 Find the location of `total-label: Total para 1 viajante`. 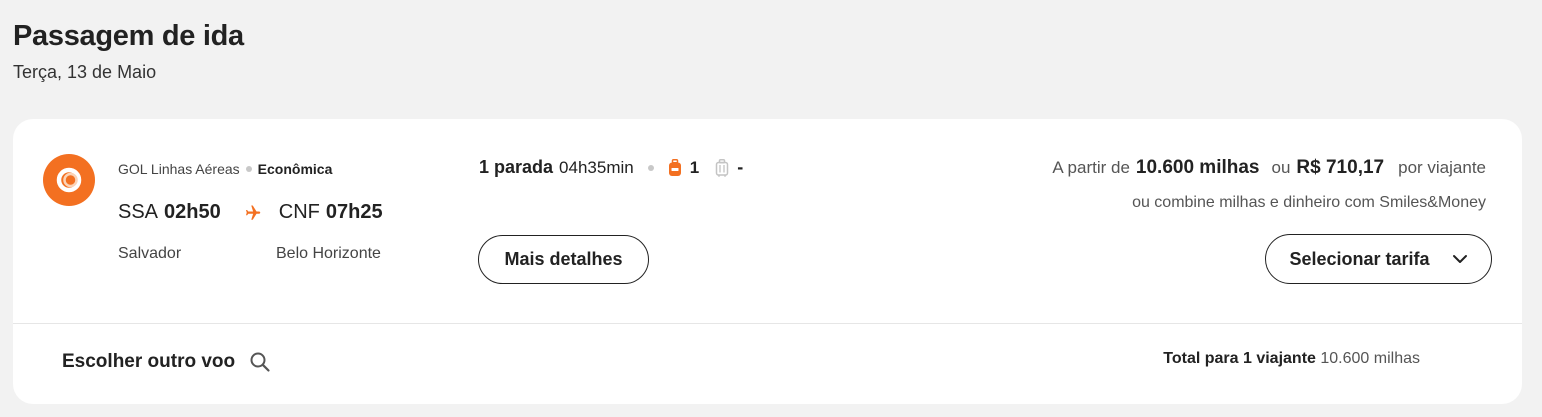

total-label: Total para 1 viajante is located at coordinates (1239, 358).